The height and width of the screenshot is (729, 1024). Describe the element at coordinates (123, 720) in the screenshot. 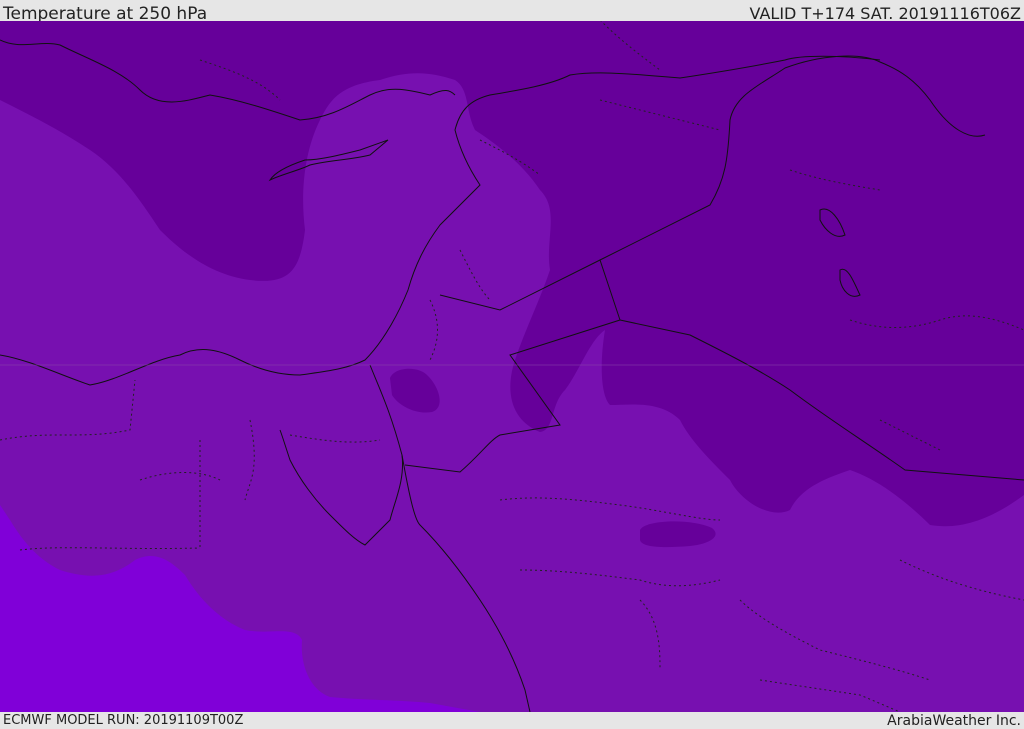

I see `model-run-label: ECMWF MODEL RUN: 20191109T00Z` at that location.